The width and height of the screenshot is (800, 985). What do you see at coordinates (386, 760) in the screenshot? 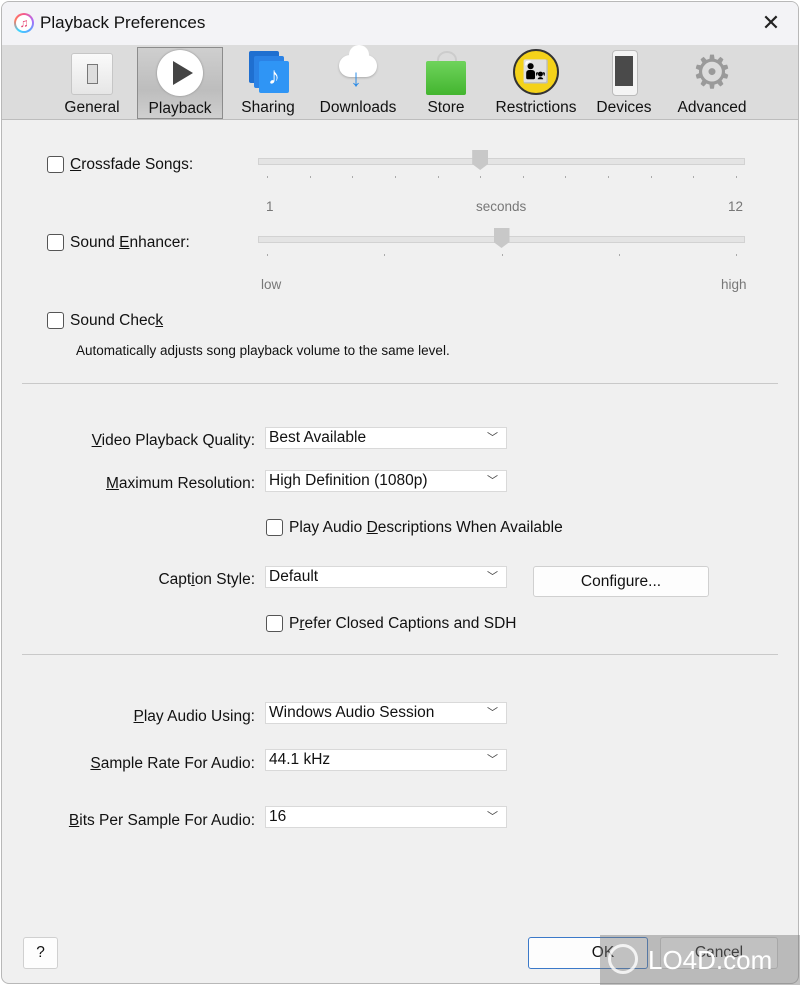
I see `sample-rate-select: 44.1 kHz ﹀` at bounding box center [386, 760].